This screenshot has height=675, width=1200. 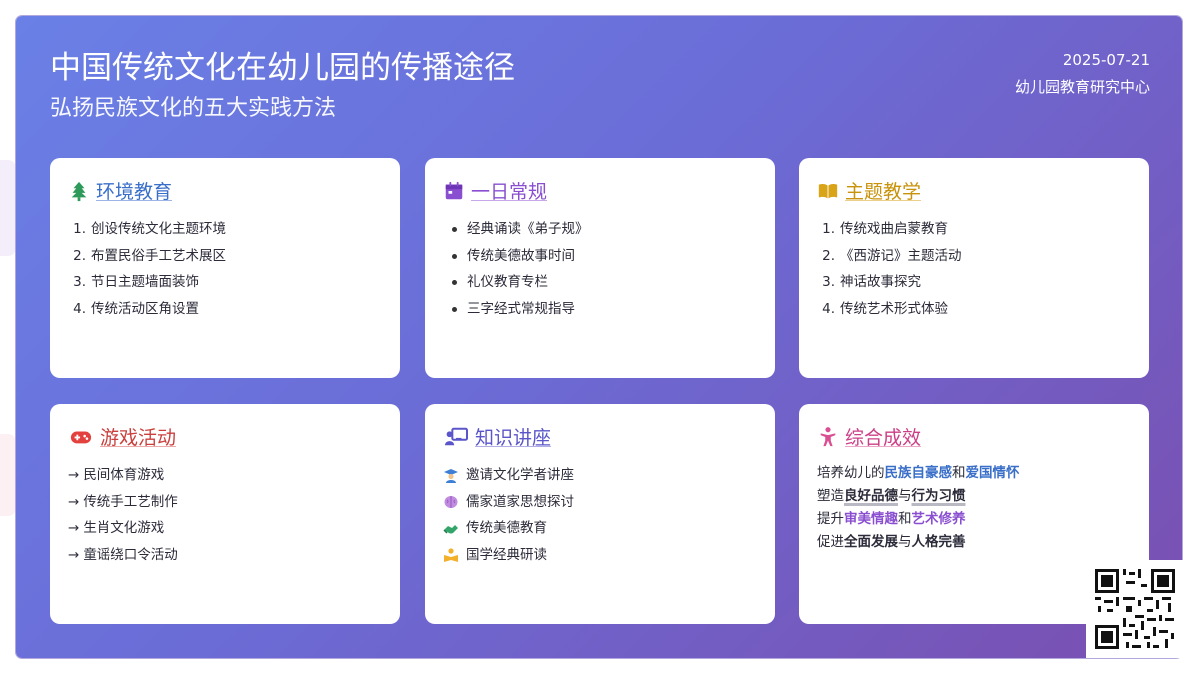 What do you see at coordinates (225, 191) in the screenshot?
I see `card-header: 环境教育` at bounding box center [225, 191].